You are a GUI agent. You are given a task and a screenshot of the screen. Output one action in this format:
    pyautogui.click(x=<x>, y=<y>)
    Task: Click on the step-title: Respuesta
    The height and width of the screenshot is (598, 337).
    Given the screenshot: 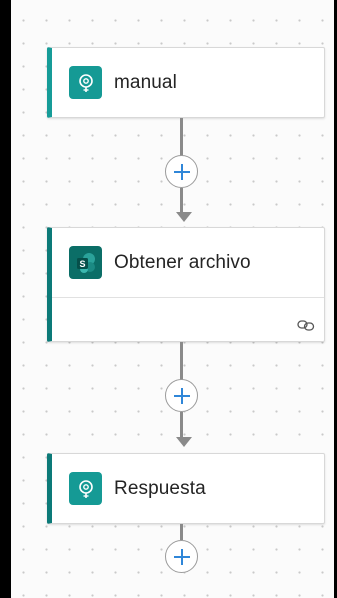 What is the action you would take?
    pyautogui.click(x=160, y=488)
    